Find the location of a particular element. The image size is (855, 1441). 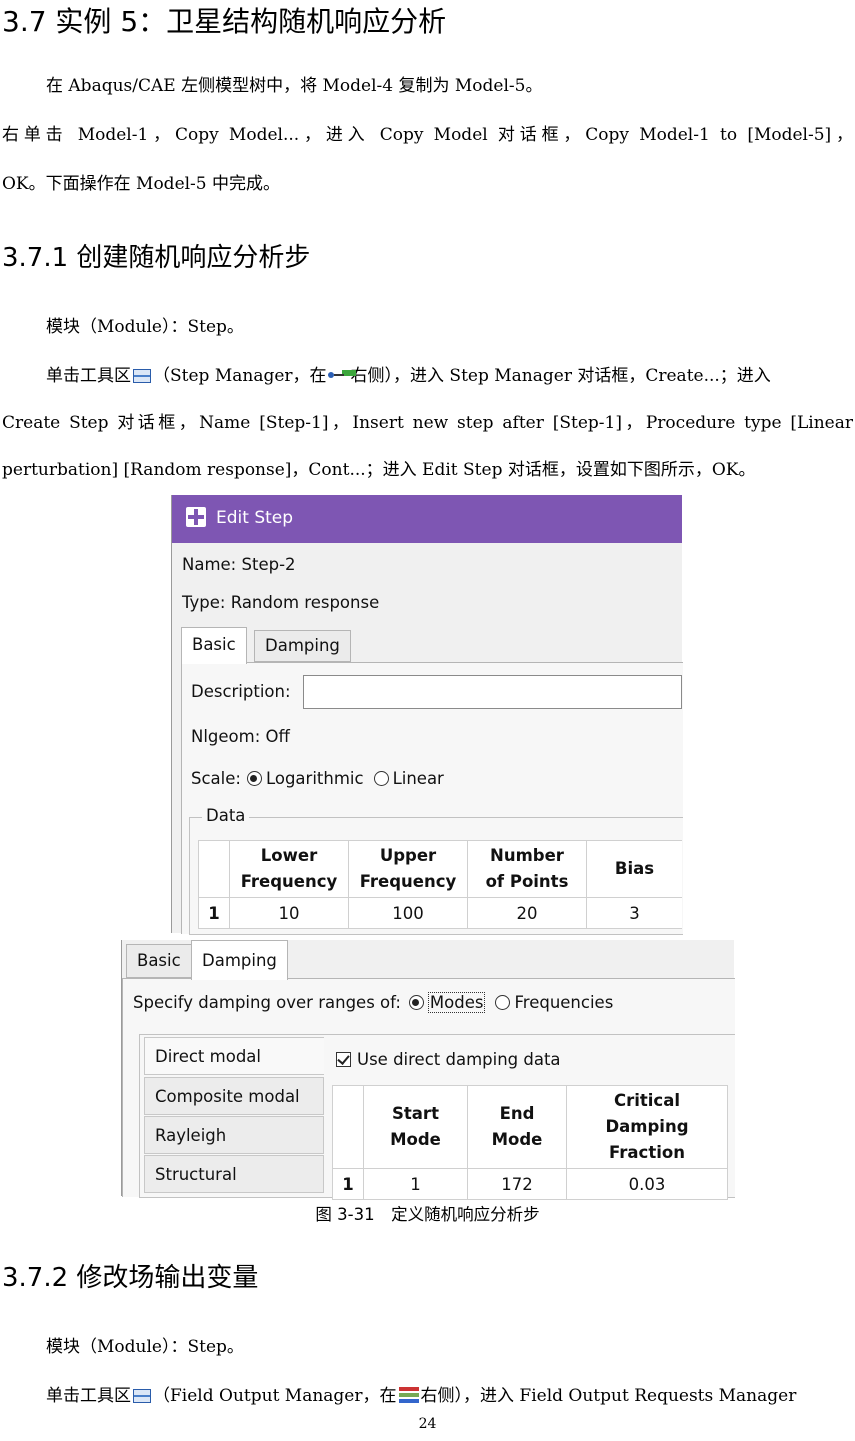

name-label: Name: is located at coordinates (209, 564).